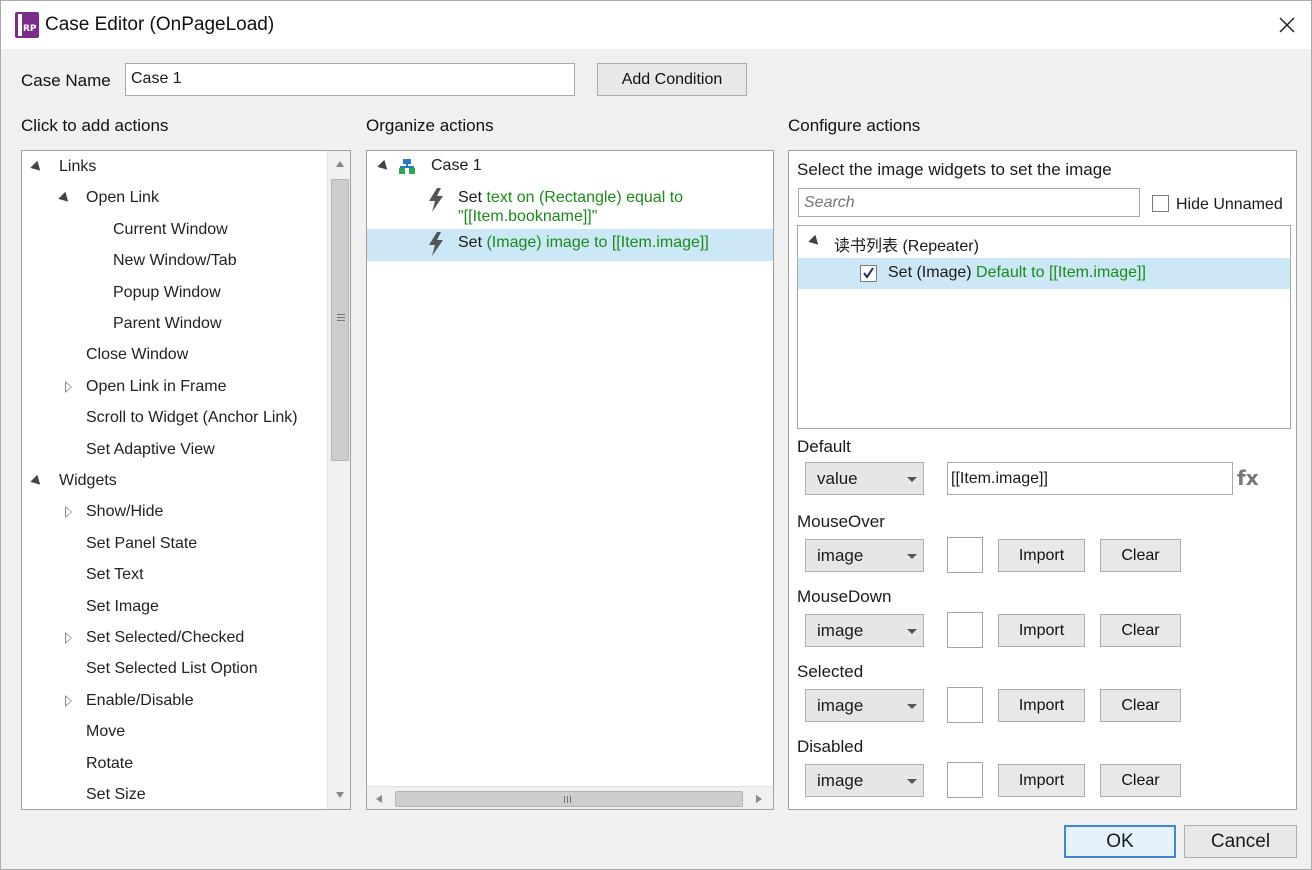 The width and height of the screenshot is (1312, 870). What do you see at coordinates (528, 216) in the screenshot?
I see `action1-line2: "[[Item.bookname]]"` at bounding box center [528, 216].